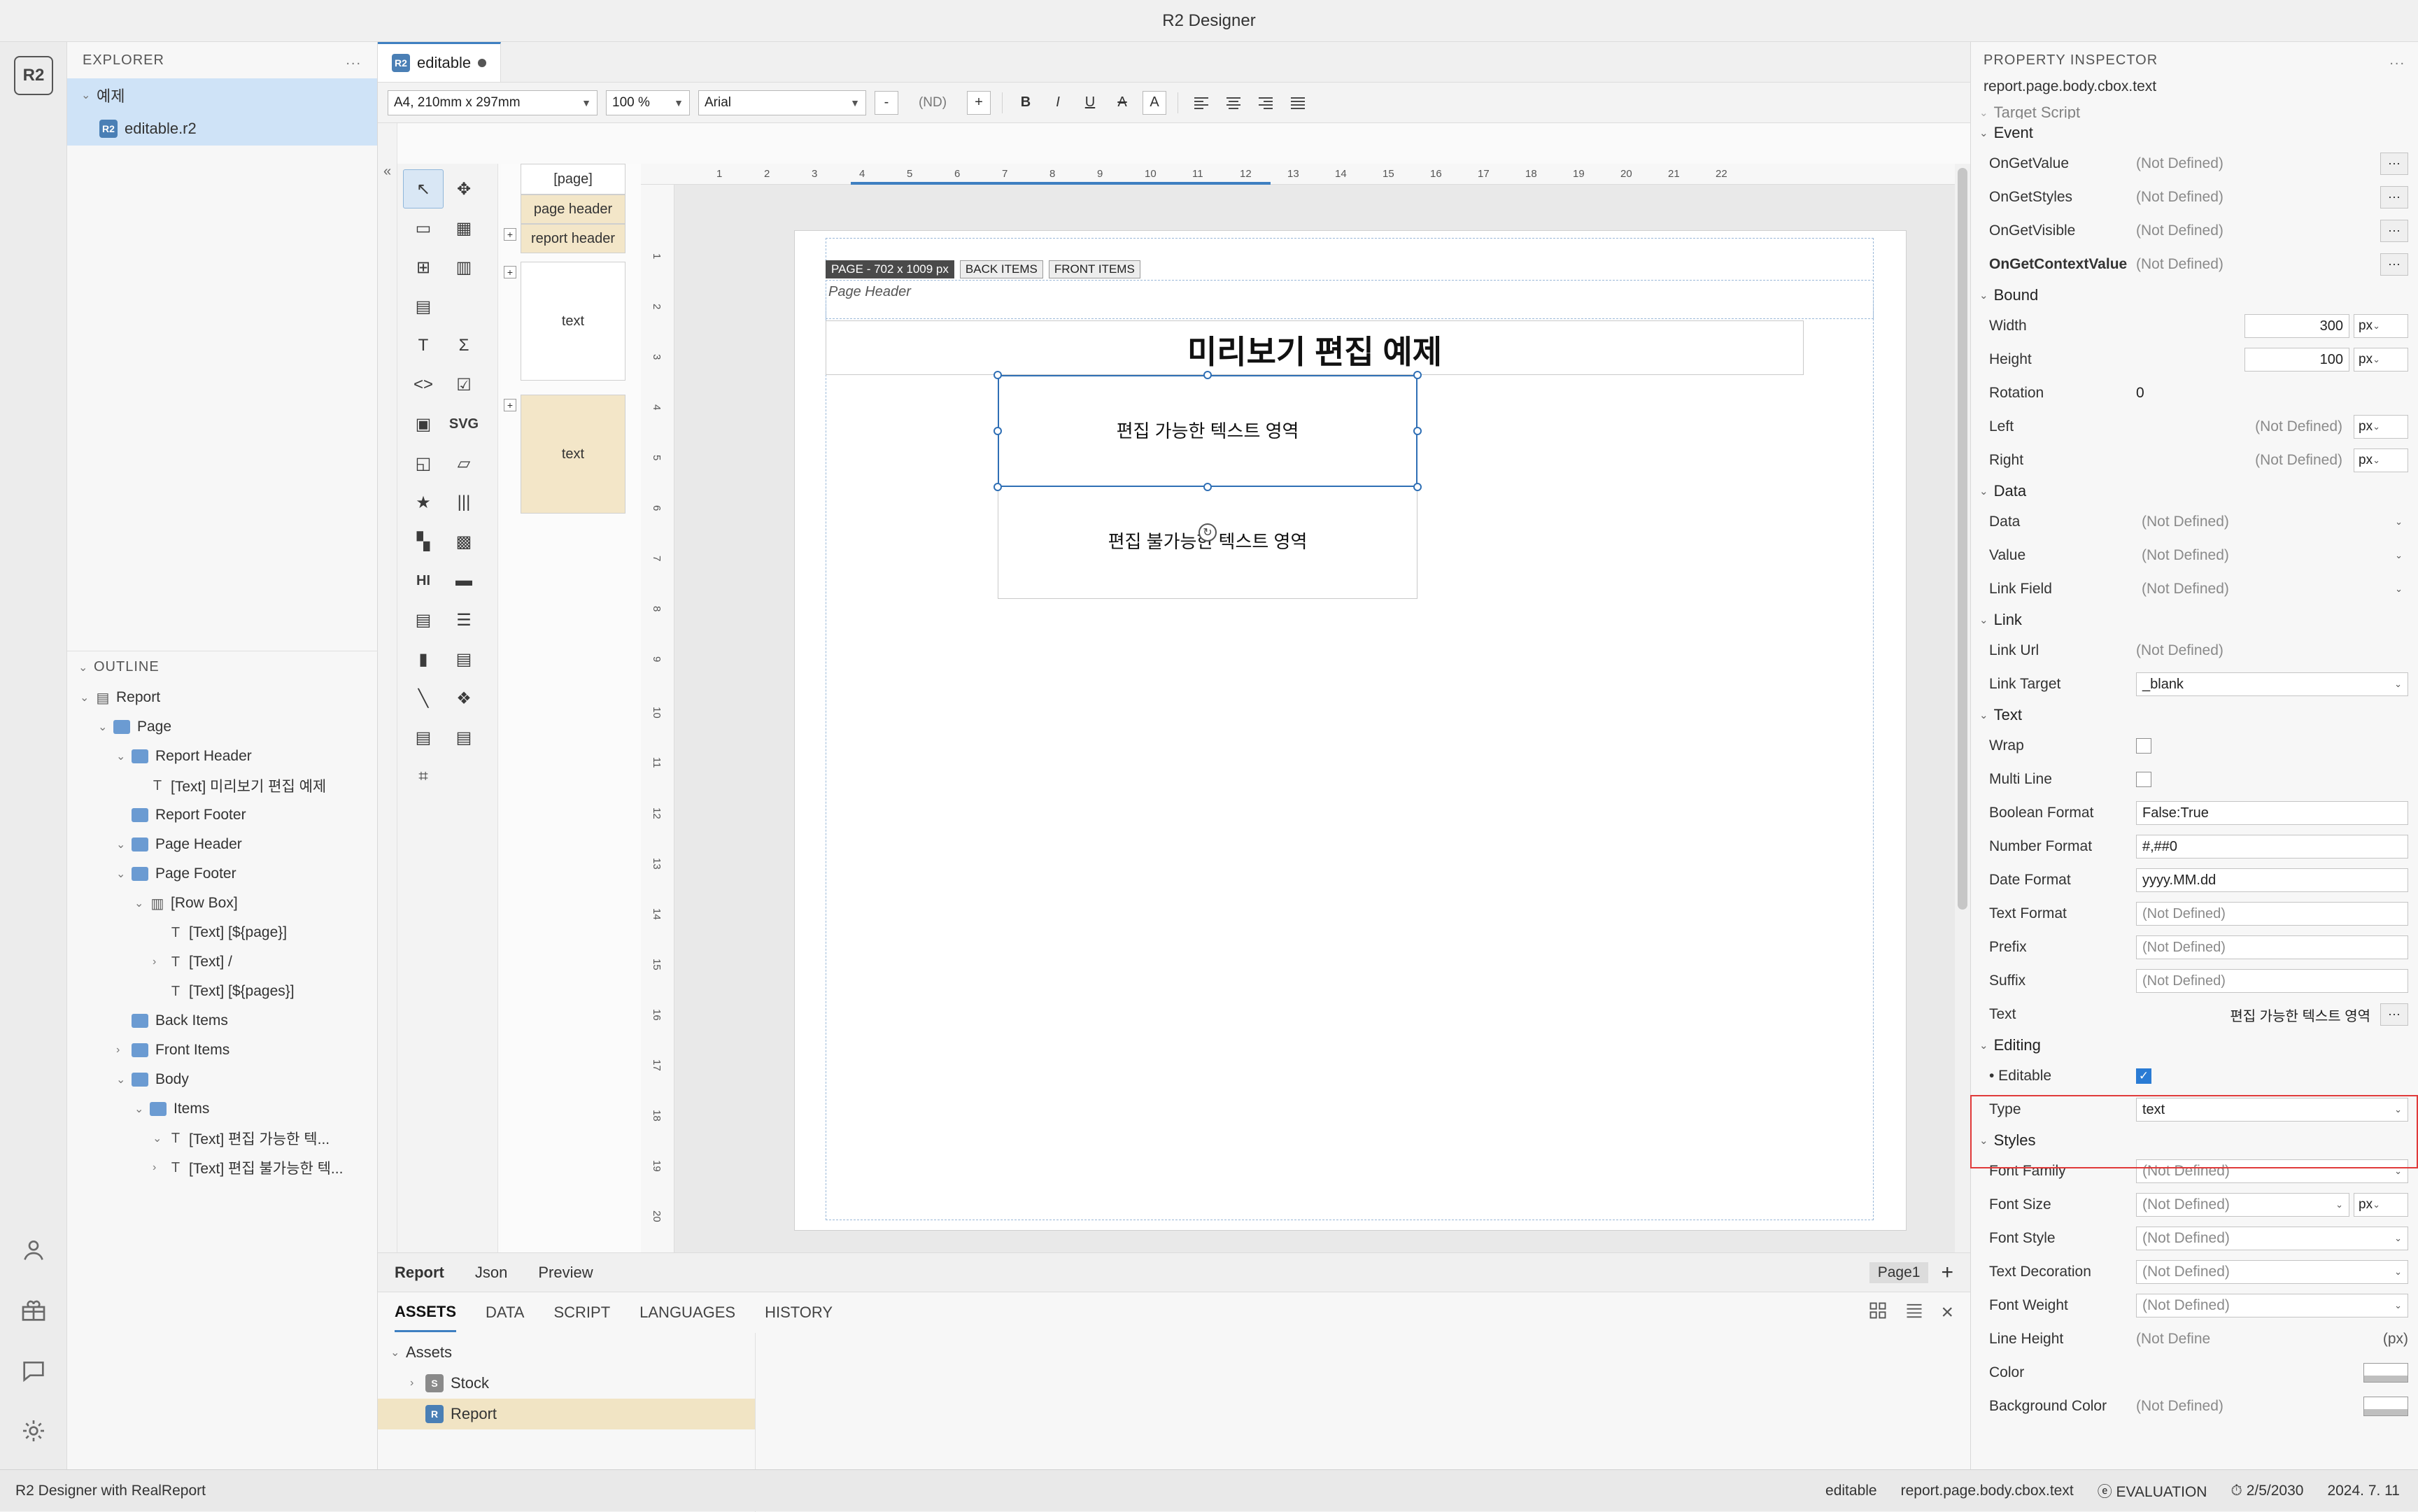 The height and width of the screenshot is (1512, 2418). I want to click on outline-item: ⌄ Page Header, so click(222, 844).